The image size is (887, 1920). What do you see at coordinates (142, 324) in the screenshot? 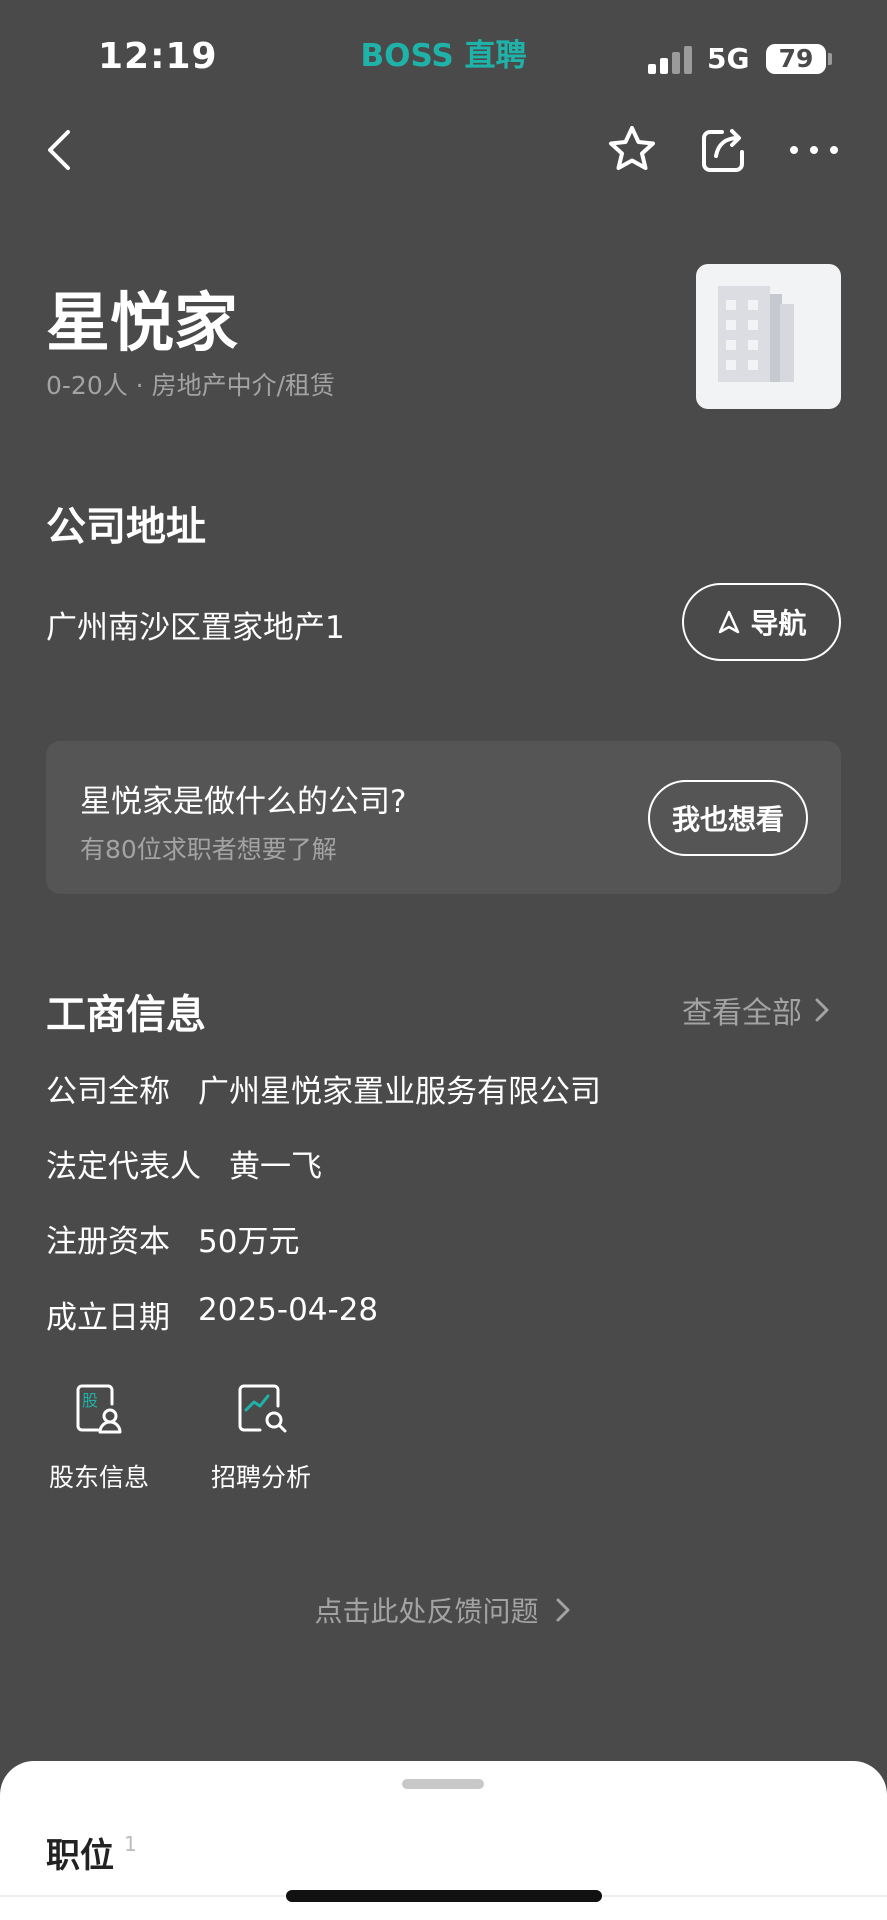
I see `company-name: 星悦家` at bounding box center [142, 324].